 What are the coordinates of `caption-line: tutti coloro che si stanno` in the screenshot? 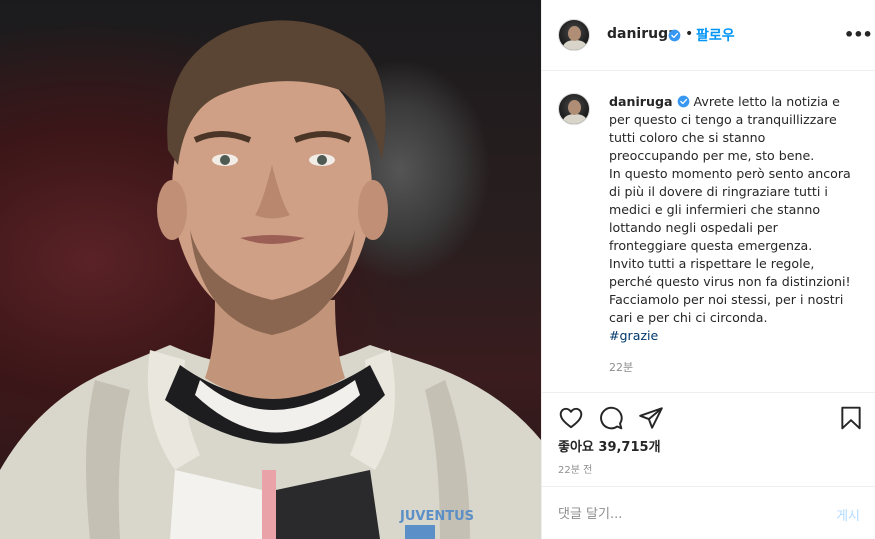 It's located at (687, 137).